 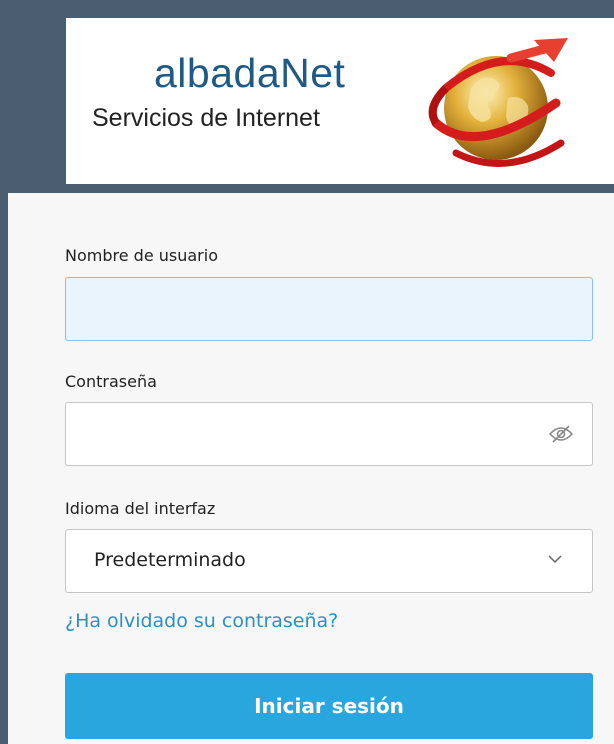 I want to click on login-button: Iniciar sesión, so click(x=329, y=706).